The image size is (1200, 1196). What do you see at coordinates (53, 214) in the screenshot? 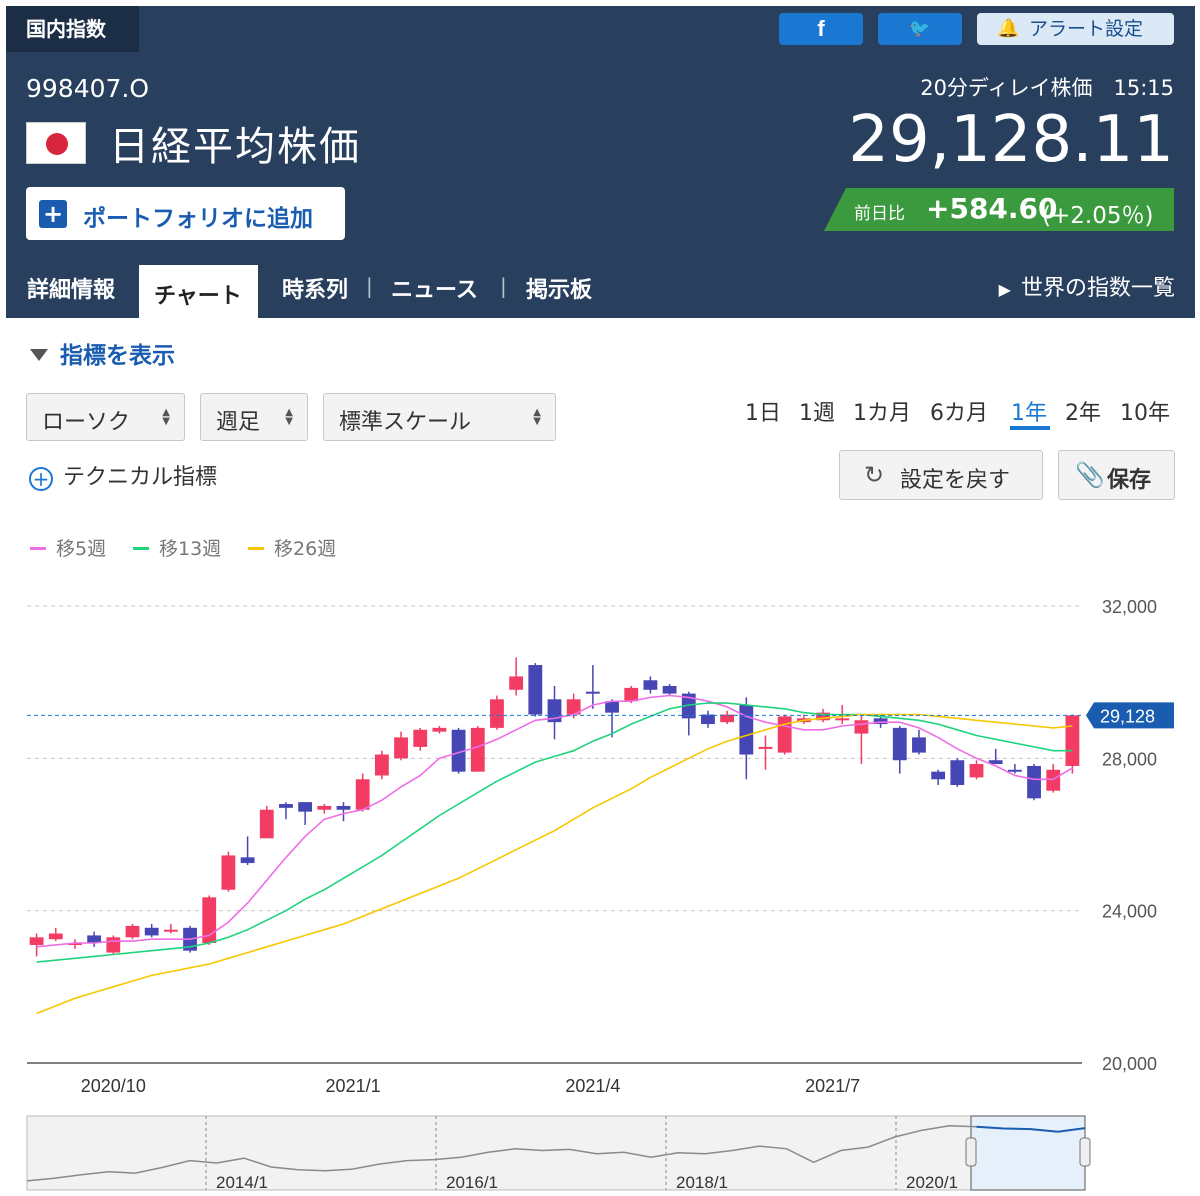
I see `plus-icon: +` at bounding box center [53, 214].